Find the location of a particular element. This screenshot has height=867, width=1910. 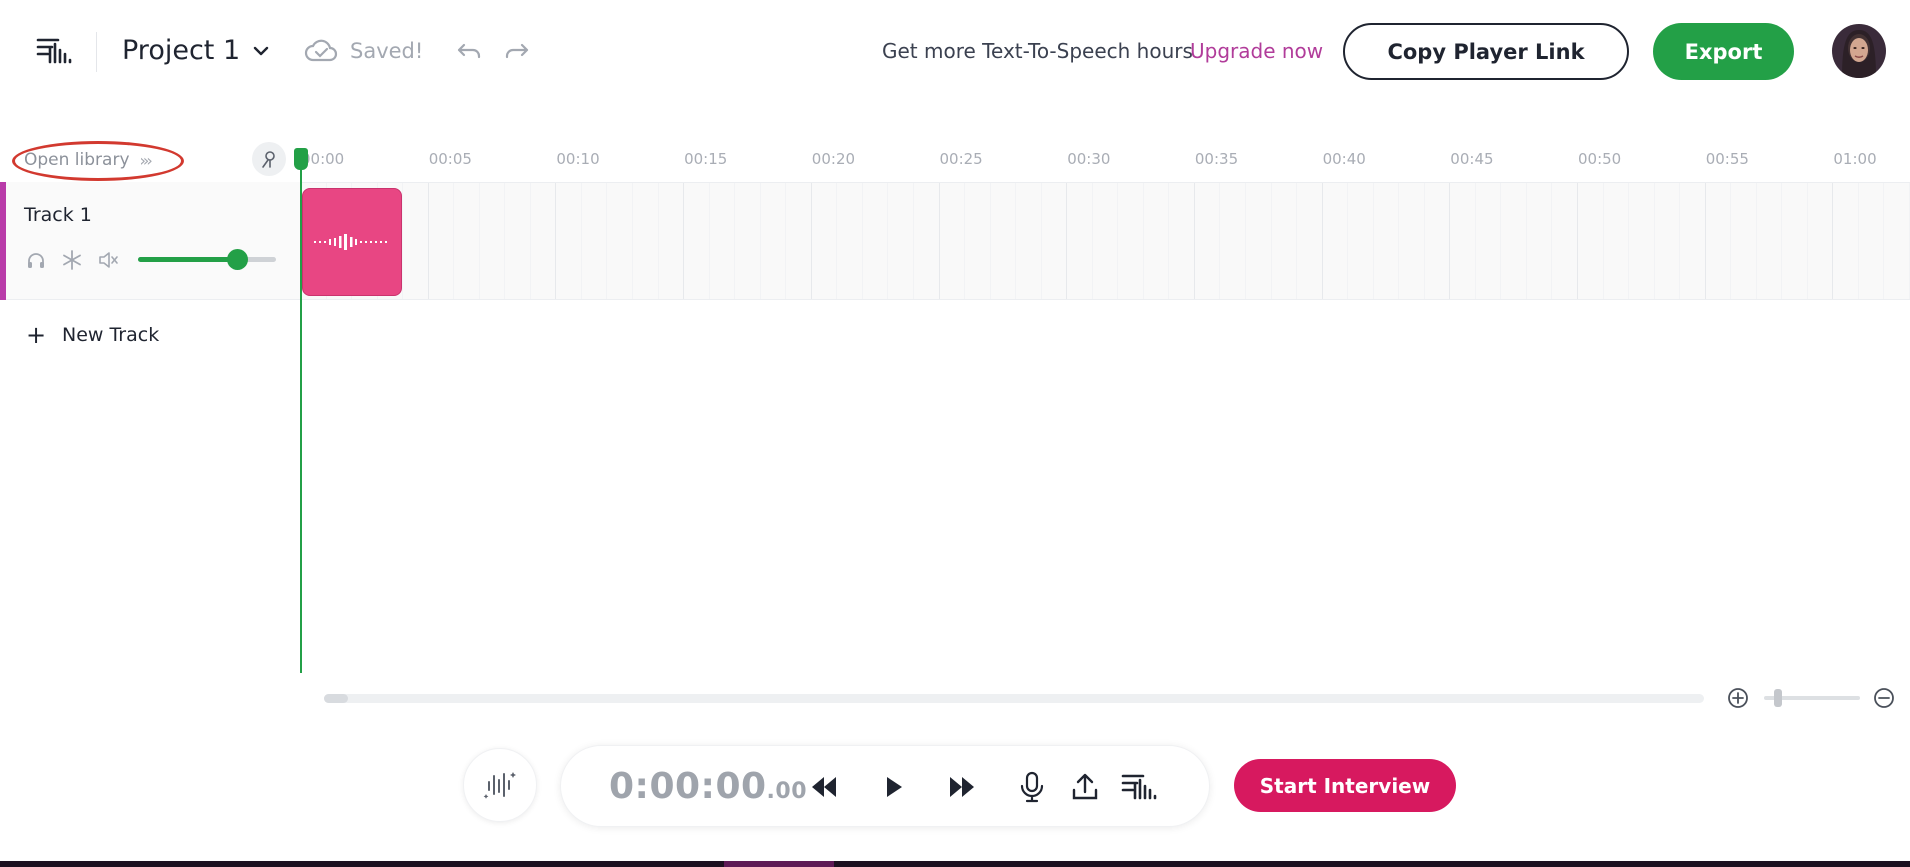

zoom-out-icon is located at coordinates (1884, 698).